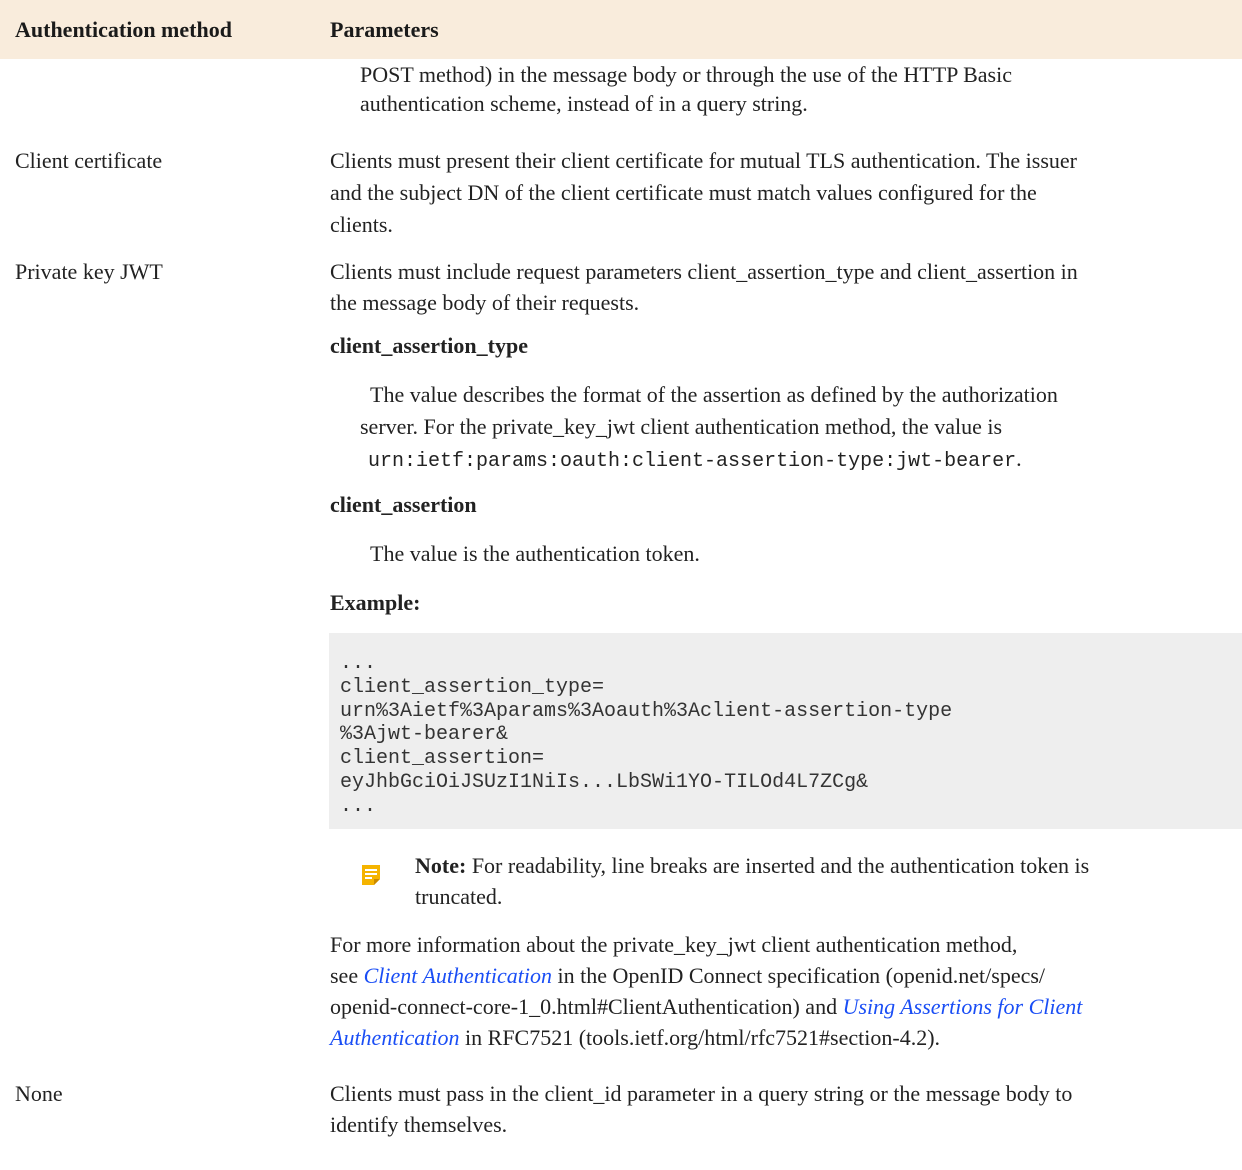 Image resolution: width=1242 pixels, height=1170 pixels. I want to click on code-line: client_assertion_type=, so click(472, 687).